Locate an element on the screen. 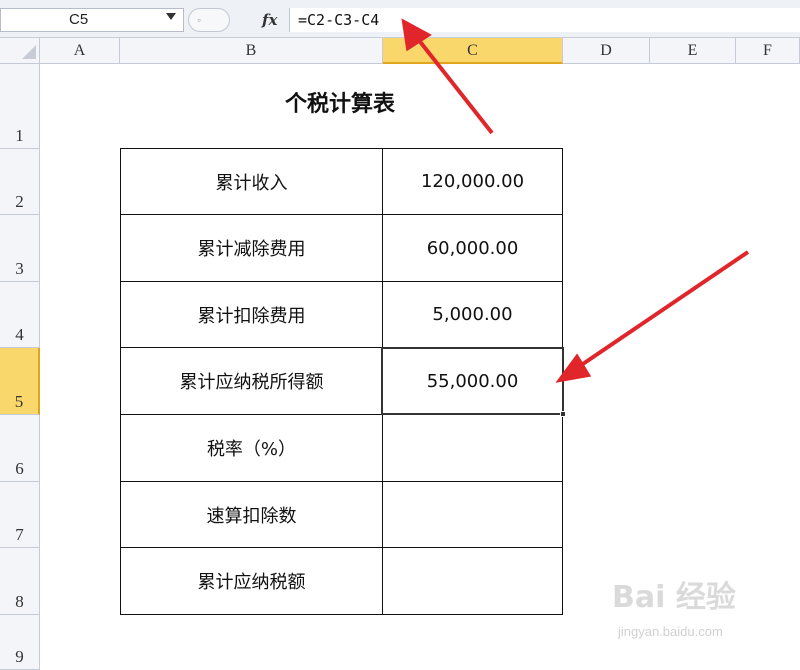 Image resolution: width=800 pixels, height=670 pixels. cell-c4: 5,000.00 is located at coordinates (473, 315).